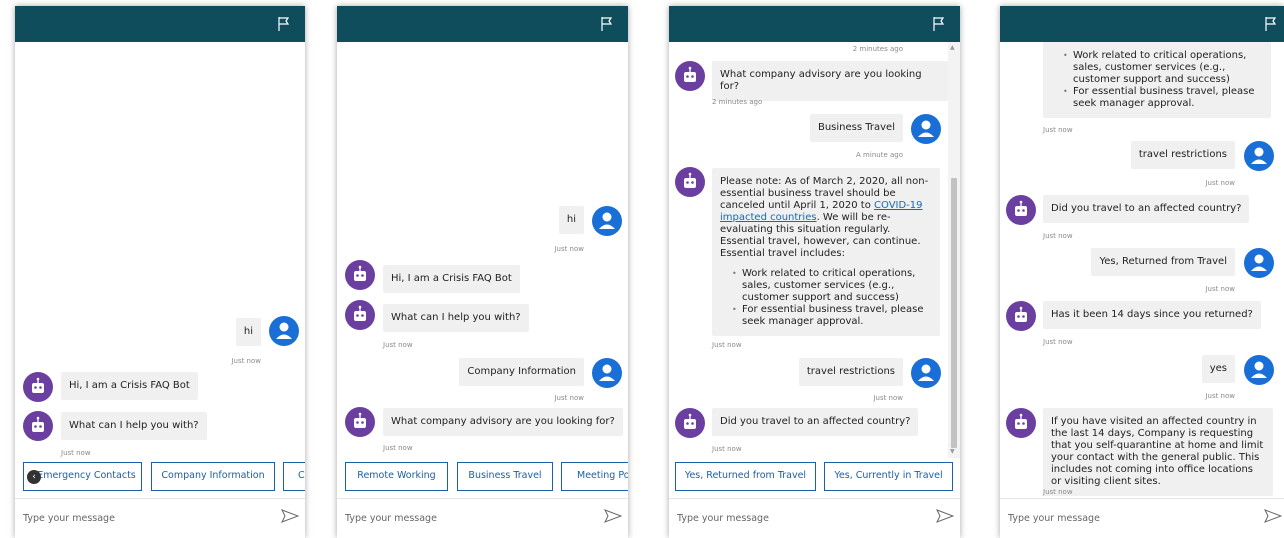 This screenshot has height=538, width=1284. What do you see at coordinates (594, 476) in the screenshot?
I see `suggestion-meeting-policy: Meeting Po` at bounding box center [594, 476].